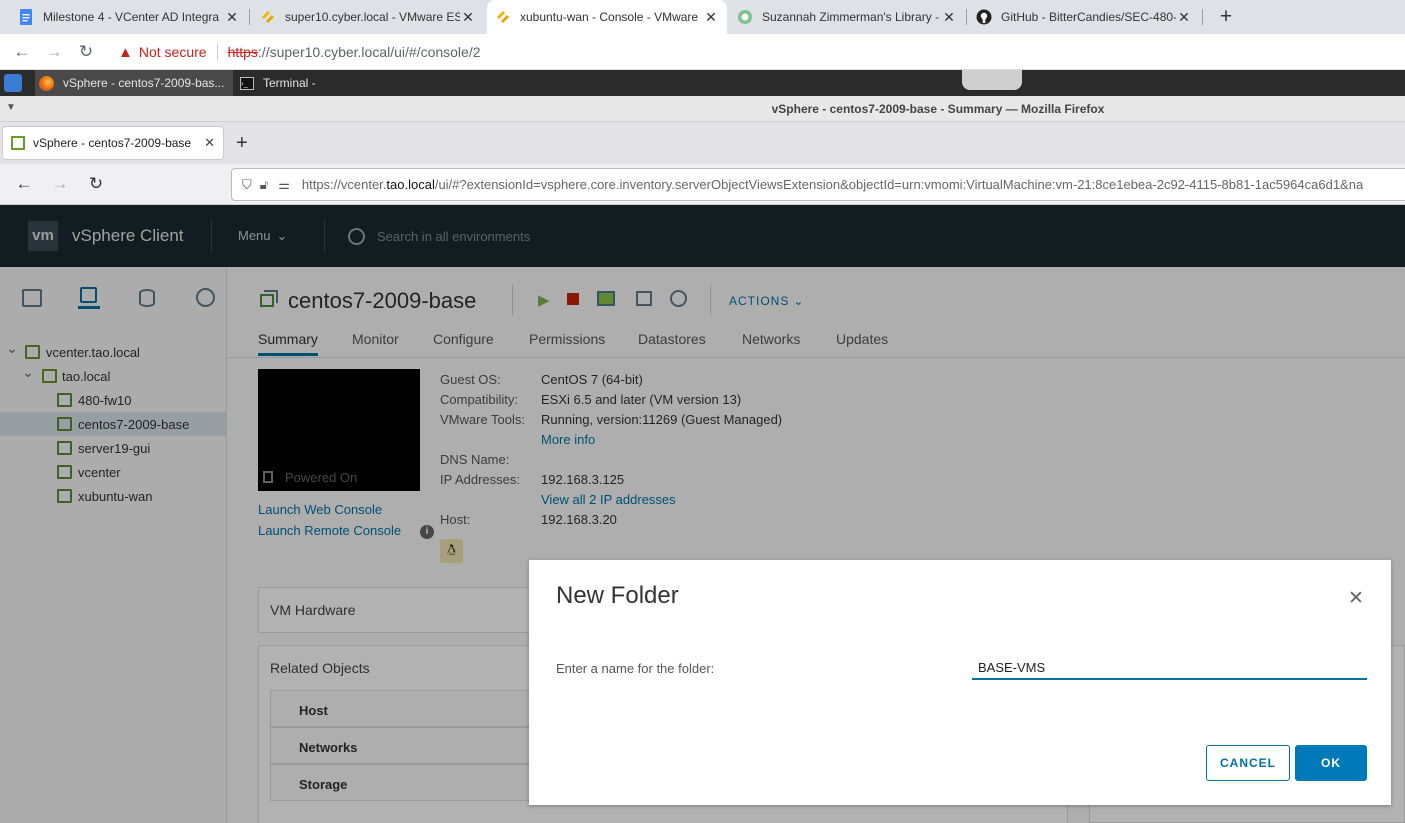  I want to click on ok-button: OK, so click(1331, 763).